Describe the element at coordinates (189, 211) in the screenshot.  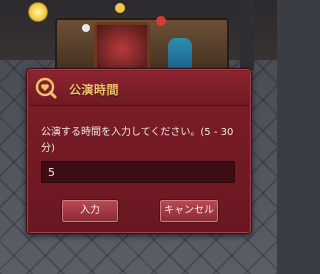
I see `cancel-button: キャンセル` at that location.